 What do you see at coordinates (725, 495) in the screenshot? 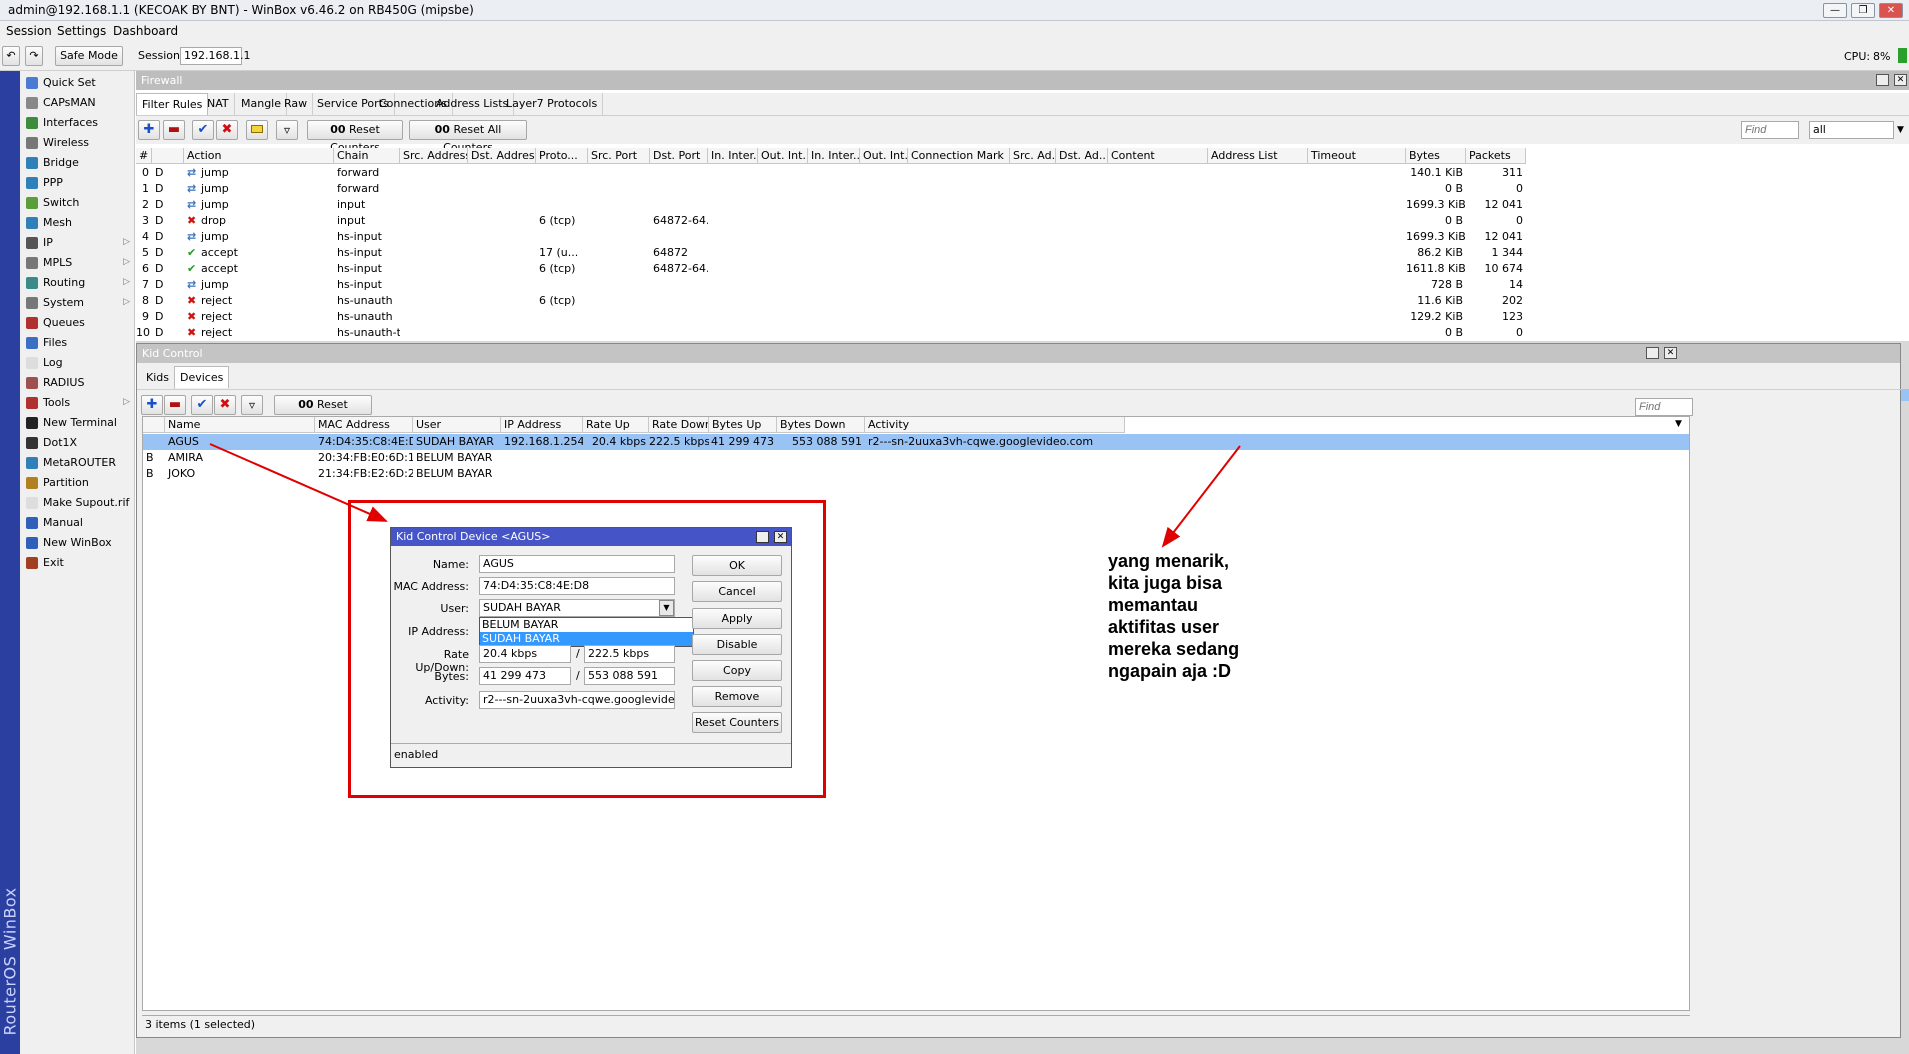
I see `annotation-arrows` at bounding box center [725, 495].